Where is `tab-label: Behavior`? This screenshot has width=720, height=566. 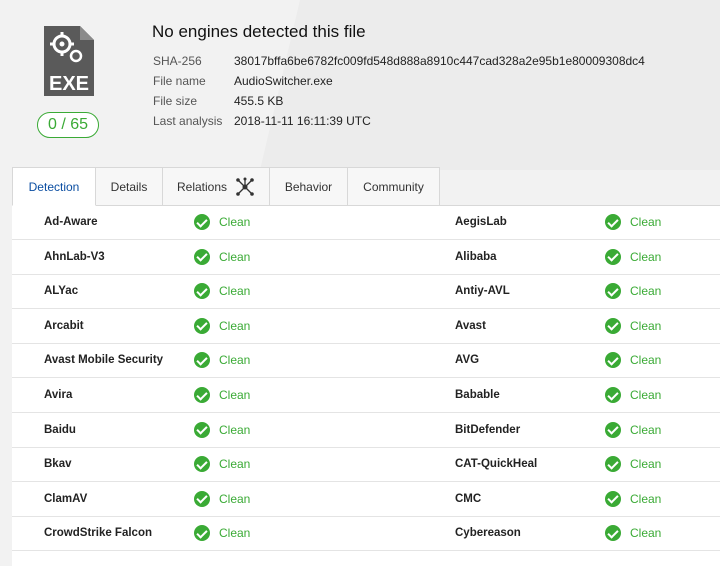 tab-label: Behavior is located at coordinates (308, 186).